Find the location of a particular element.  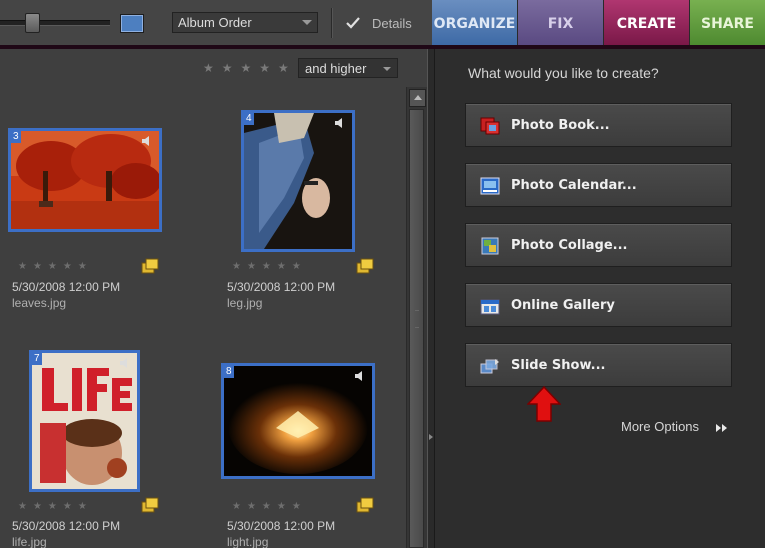

photo-index: 3 is located at coordinates (16, 137).